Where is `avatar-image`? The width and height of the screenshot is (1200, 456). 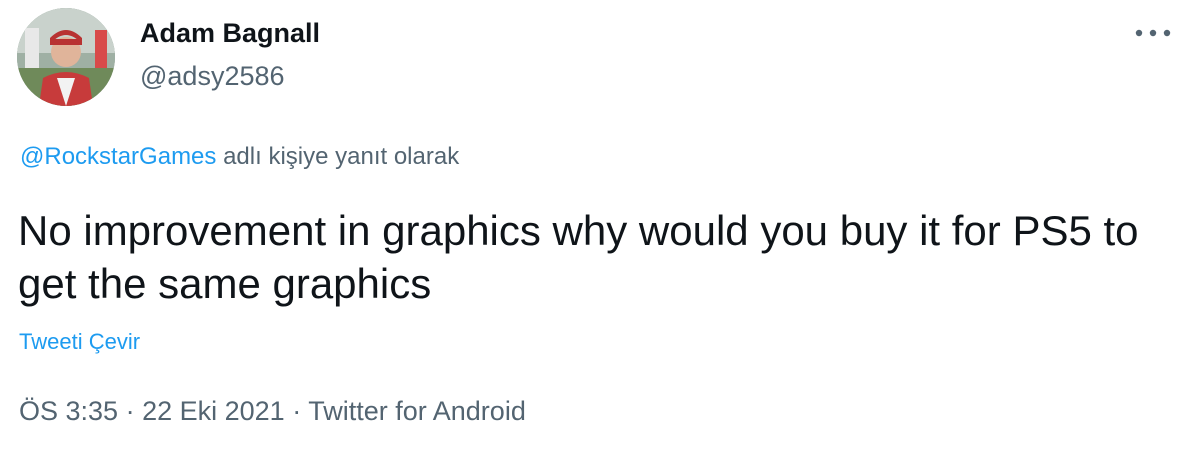 avatar-image is located at coordinates (66, 57).